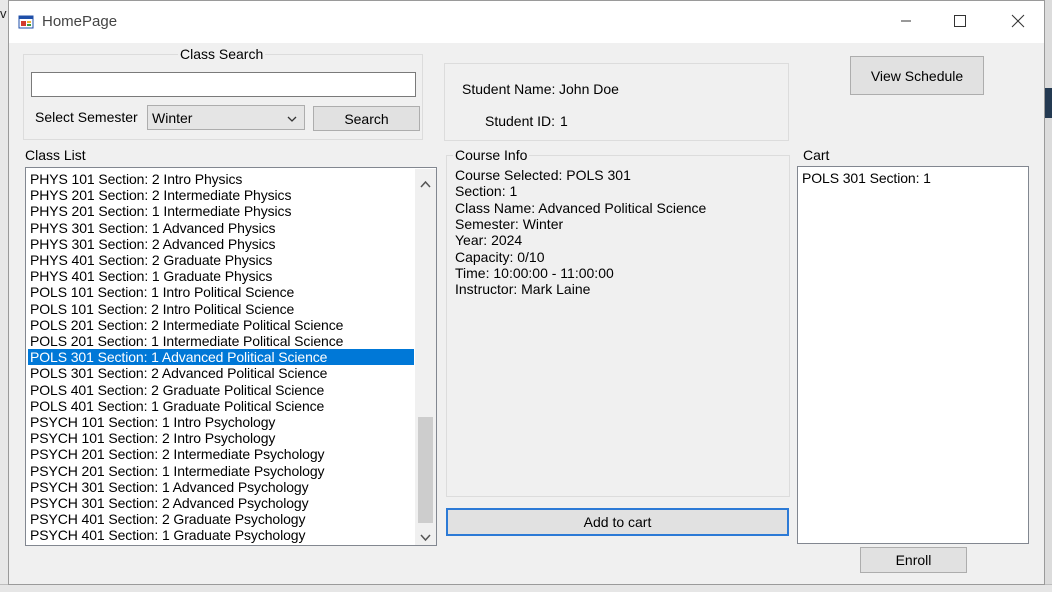 The width and height of the screenshot is (1052, 592). What do you see at coordinates (564, 121) in the screenshot?
I see `student-id-value: 1` at bounding box center [564, 121].